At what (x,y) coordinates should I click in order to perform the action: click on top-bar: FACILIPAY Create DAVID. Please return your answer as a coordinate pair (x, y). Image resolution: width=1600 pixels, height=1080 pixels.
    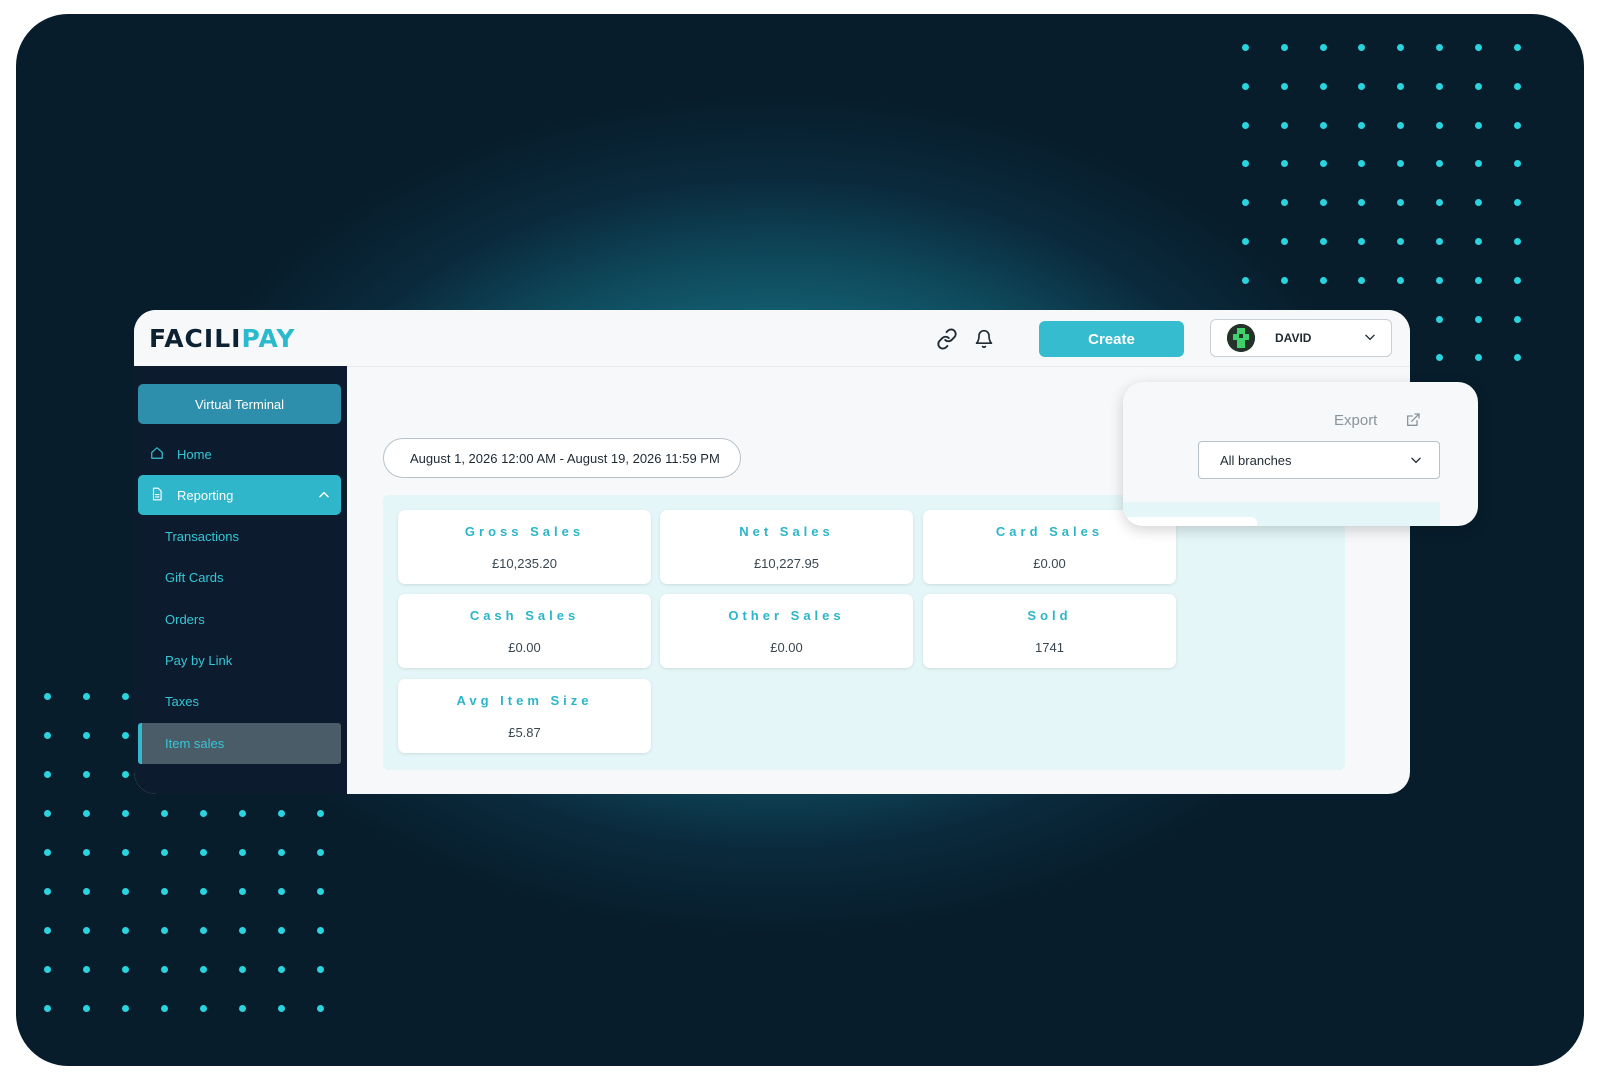
    Looking at the image, I should click on (772, 338).